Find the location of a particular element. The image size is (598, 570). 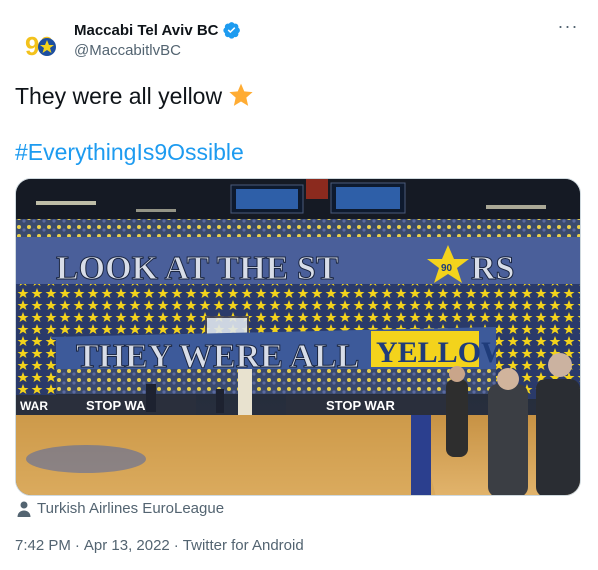

maccabi-90-logo-icon: 90 is located at coordinates (39, 46).